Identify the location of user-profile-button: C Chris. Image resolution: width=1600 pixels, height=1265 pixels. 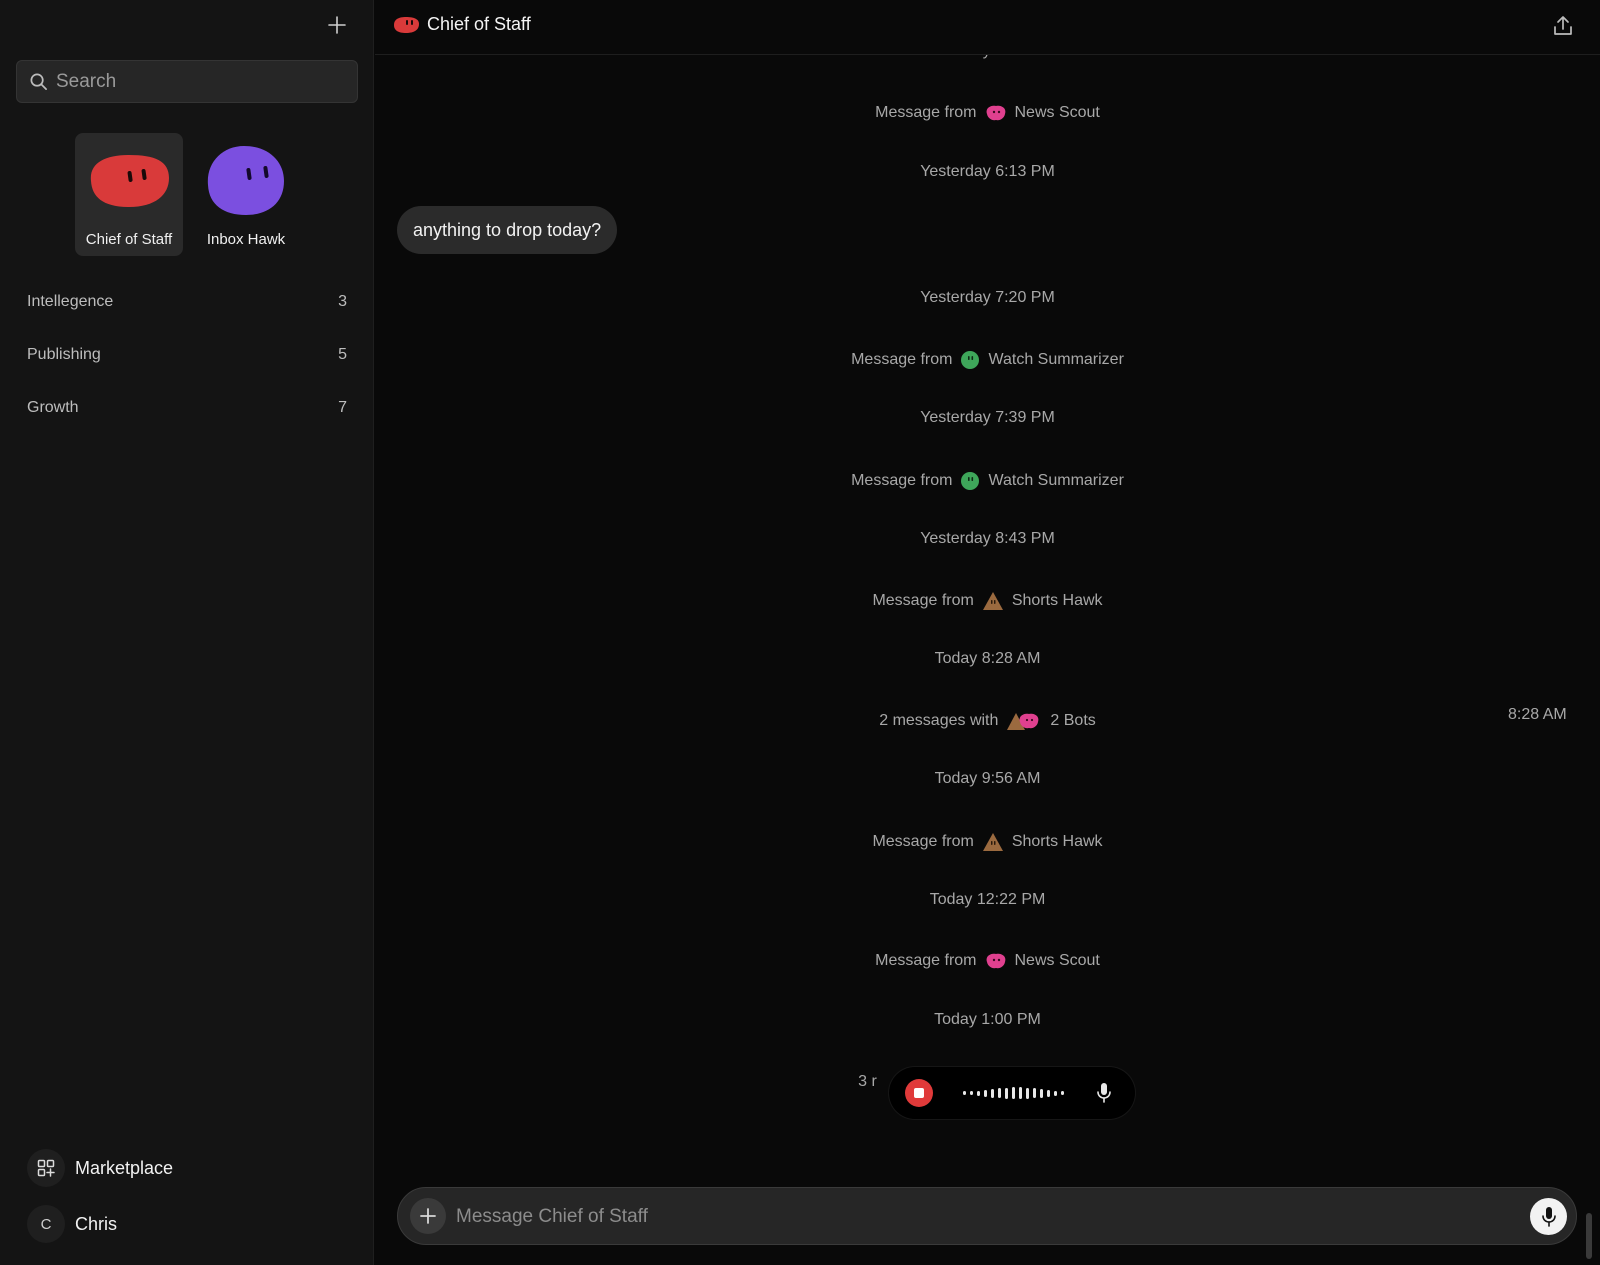
(72, 1224).